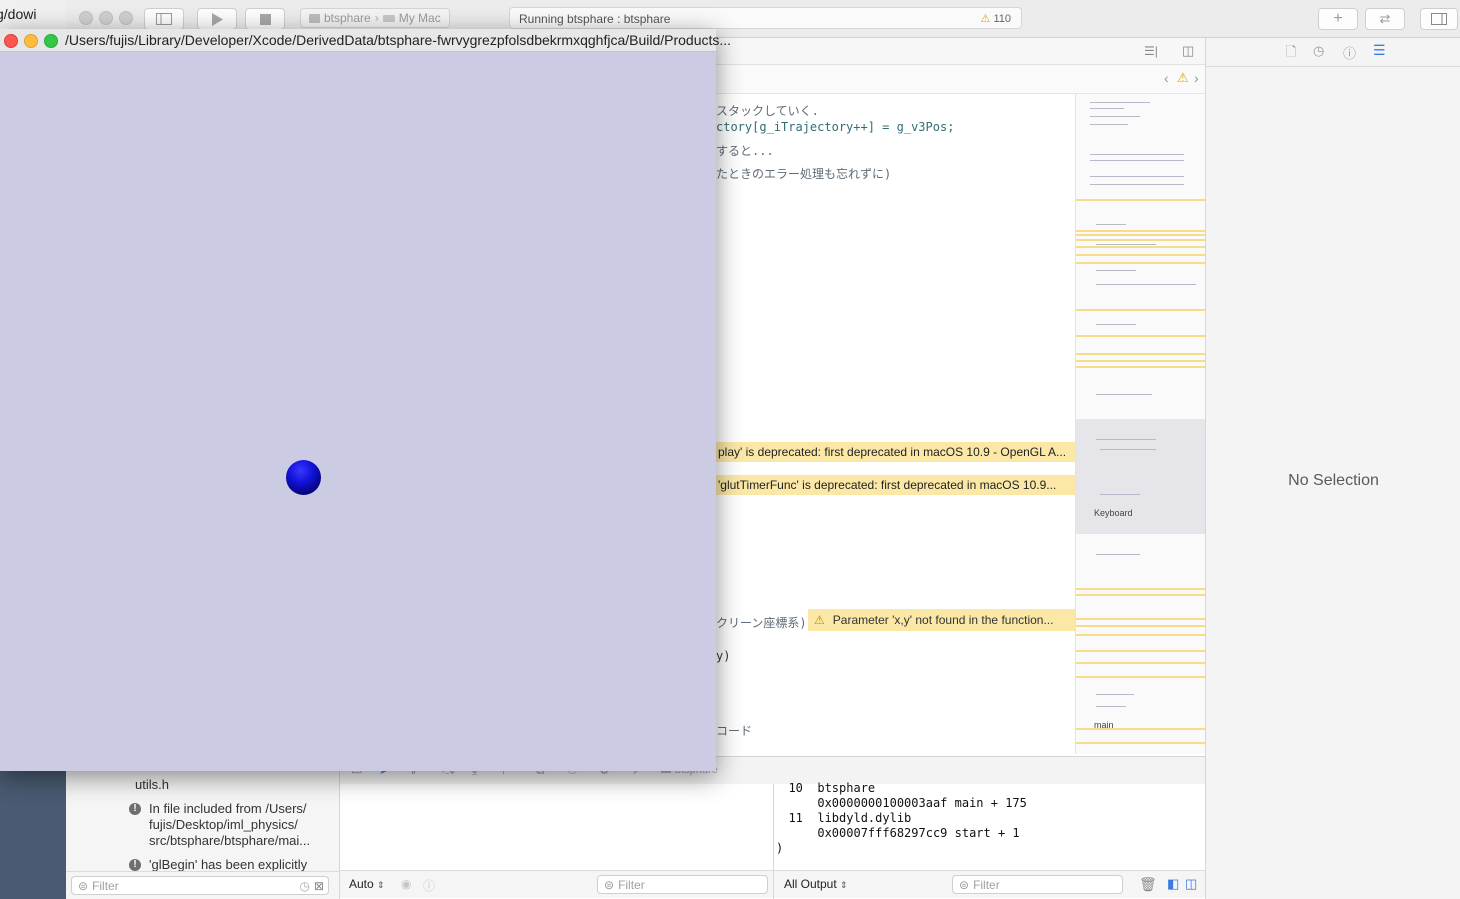 This screenshot has width=1460, height=899. I want to click on help-icon: ⓘ, so click(1349, 52).